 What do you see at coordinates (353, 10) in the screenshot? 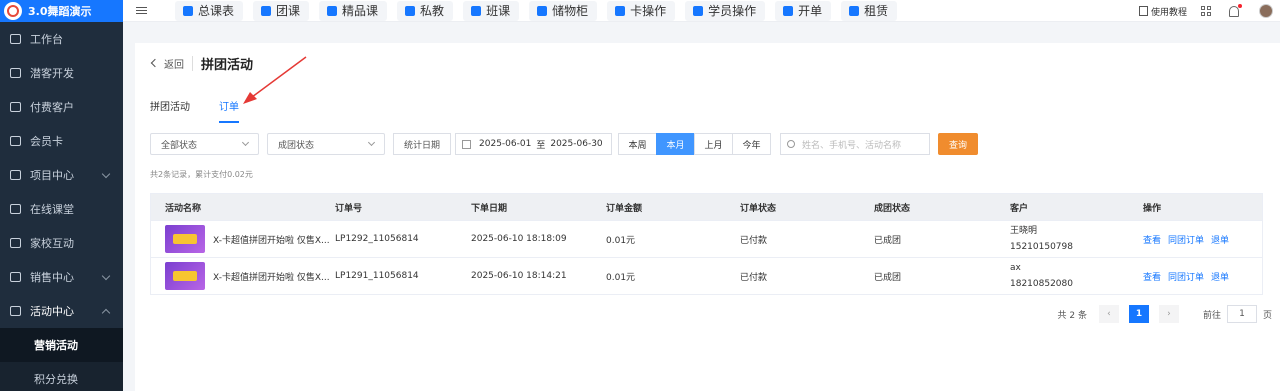
I see `quick-button-premium-class: 精品课` at bounding box center [353, 10].